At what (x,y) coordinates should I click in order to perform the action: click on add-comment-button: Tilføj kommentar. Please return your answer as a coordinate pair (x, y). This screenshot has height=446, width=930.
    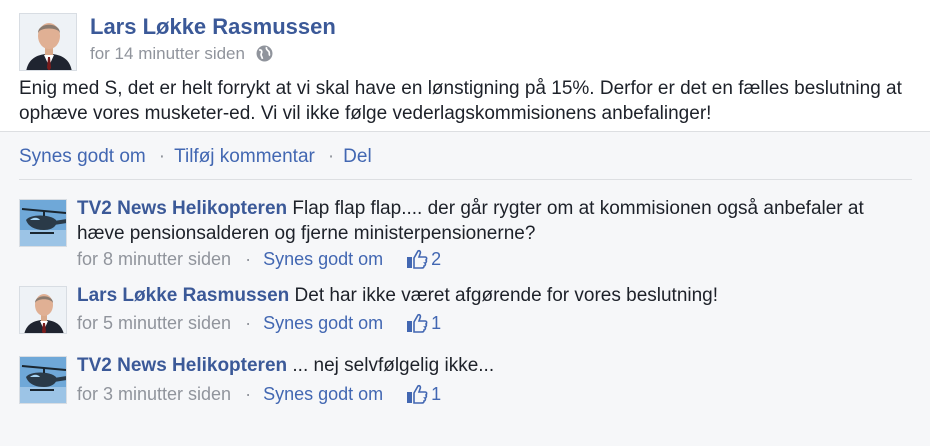
    Looking at the image, I should click on (244, 156).